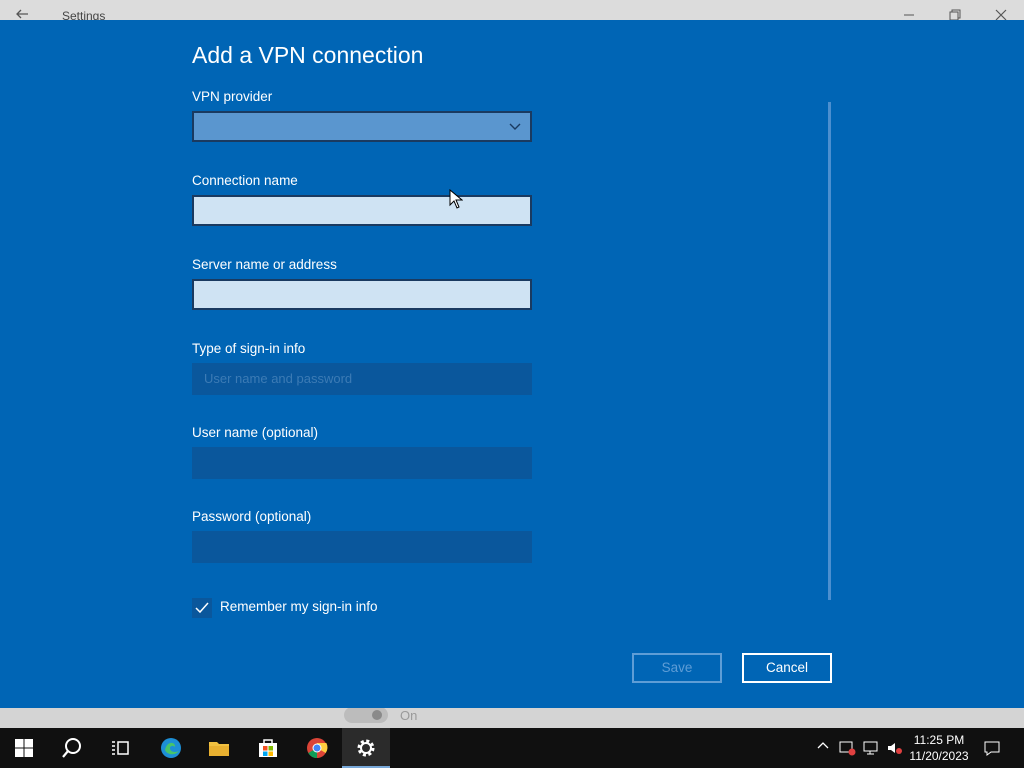 This screenshot has height=768, width=1024. I want to click on chrome-button, so click(317, 748).